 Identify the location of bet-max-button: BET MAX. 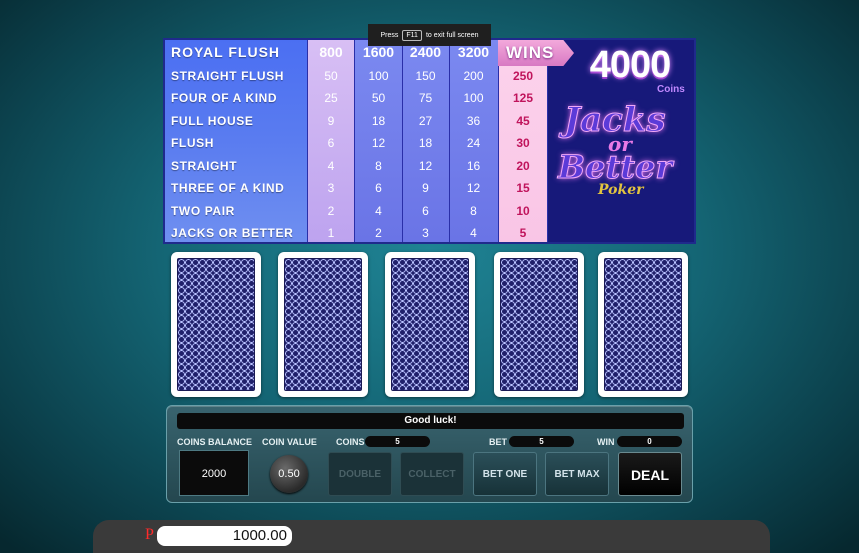
(577, 474).